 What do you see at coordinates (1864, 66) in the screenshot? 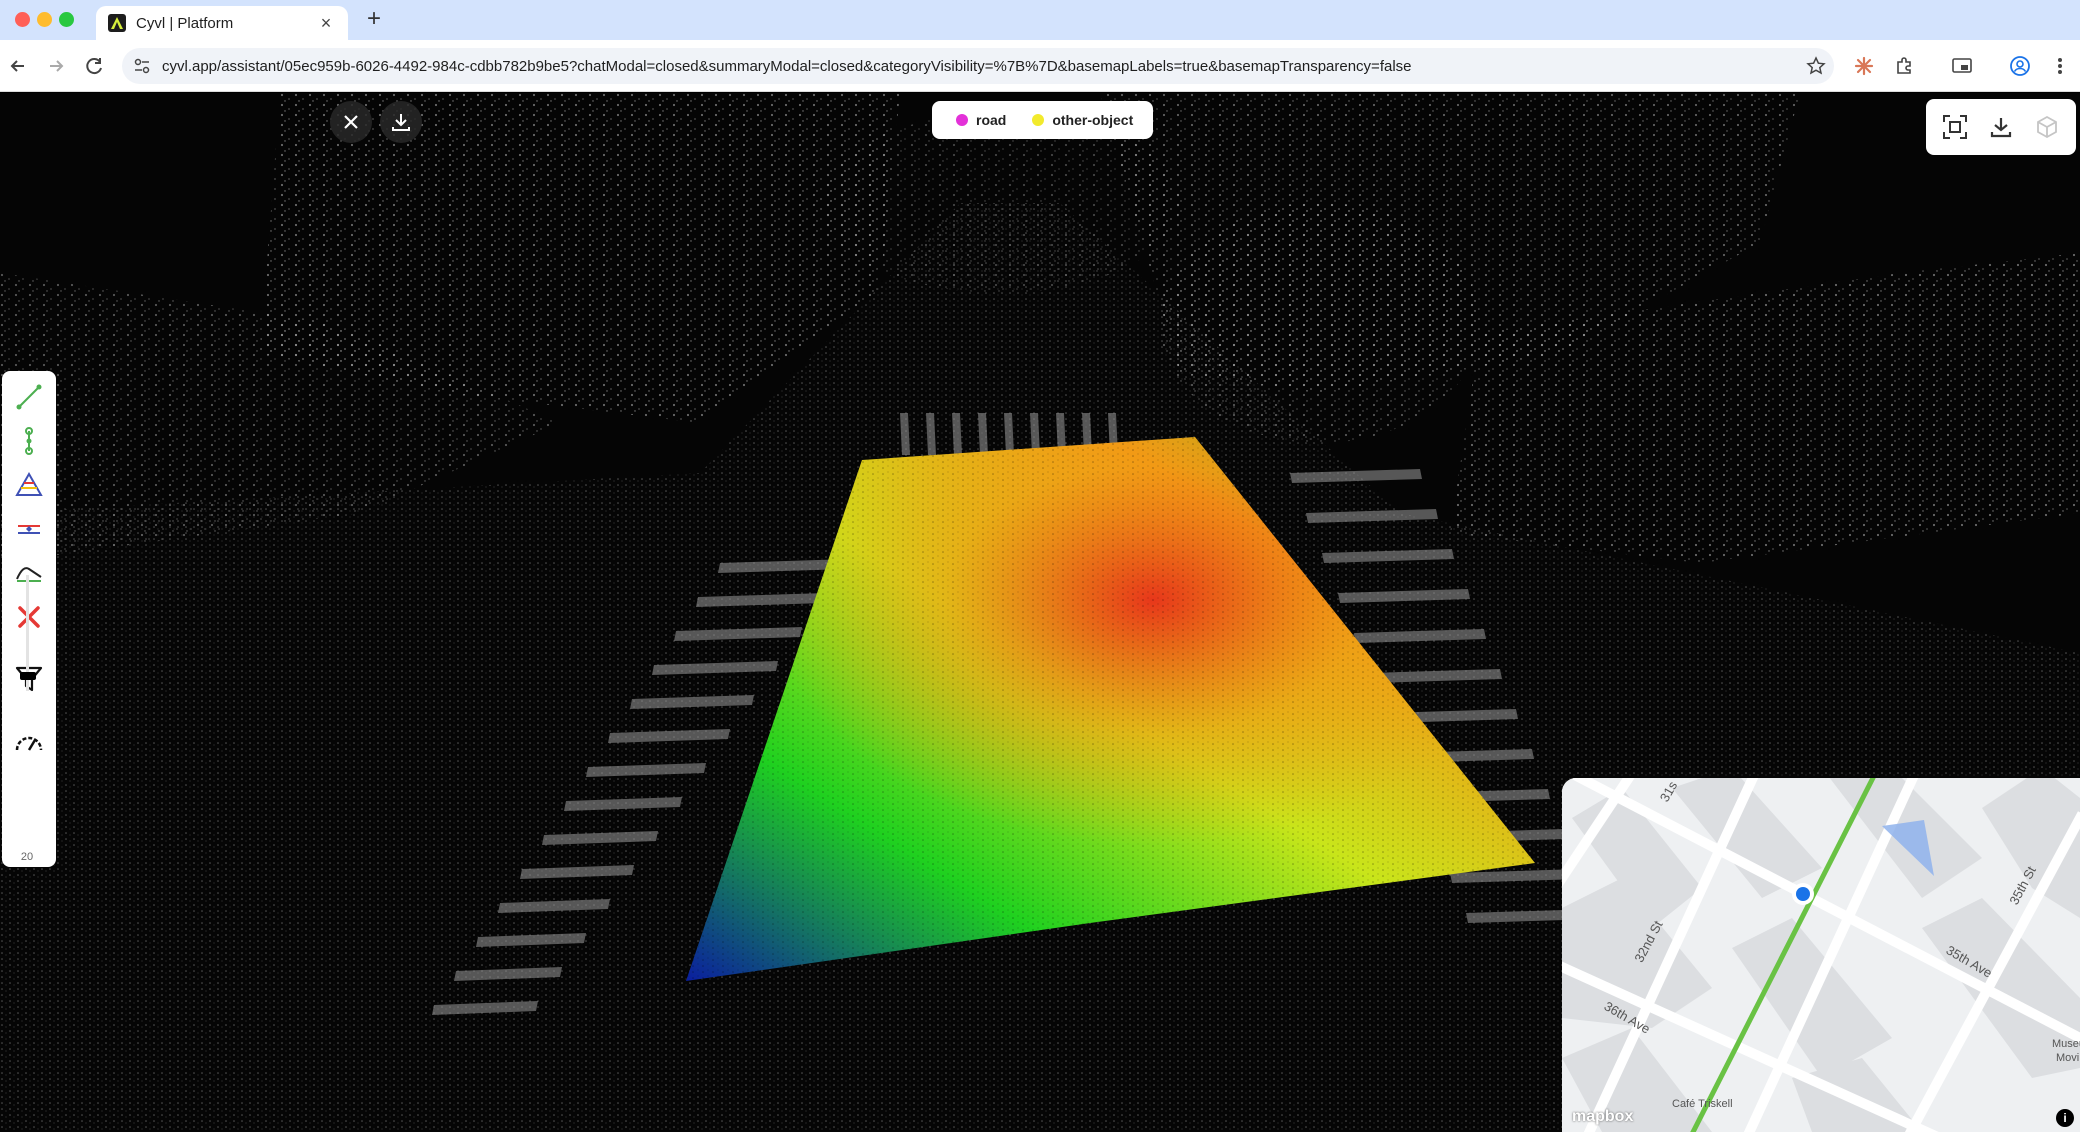
I see `claude-extension-icon` at bounding box center [1864, 66].